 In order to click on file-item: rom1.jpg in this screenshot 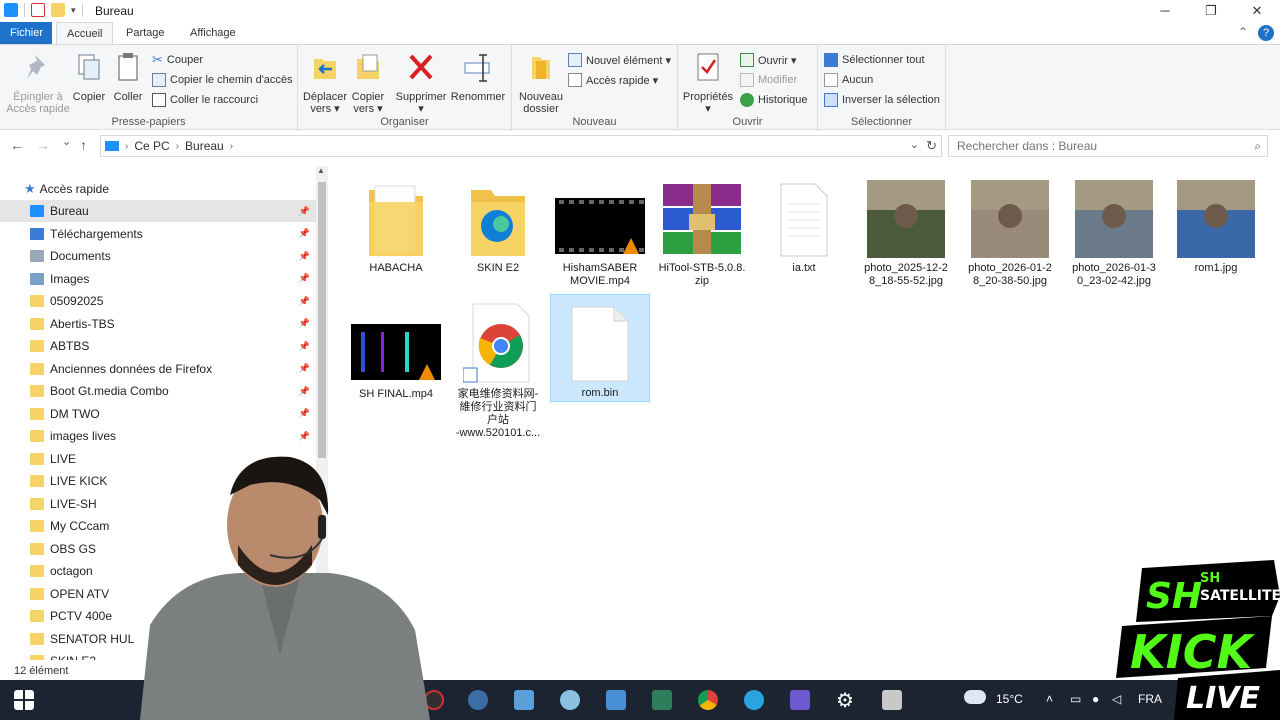, I will do `click(1216, 224)`.